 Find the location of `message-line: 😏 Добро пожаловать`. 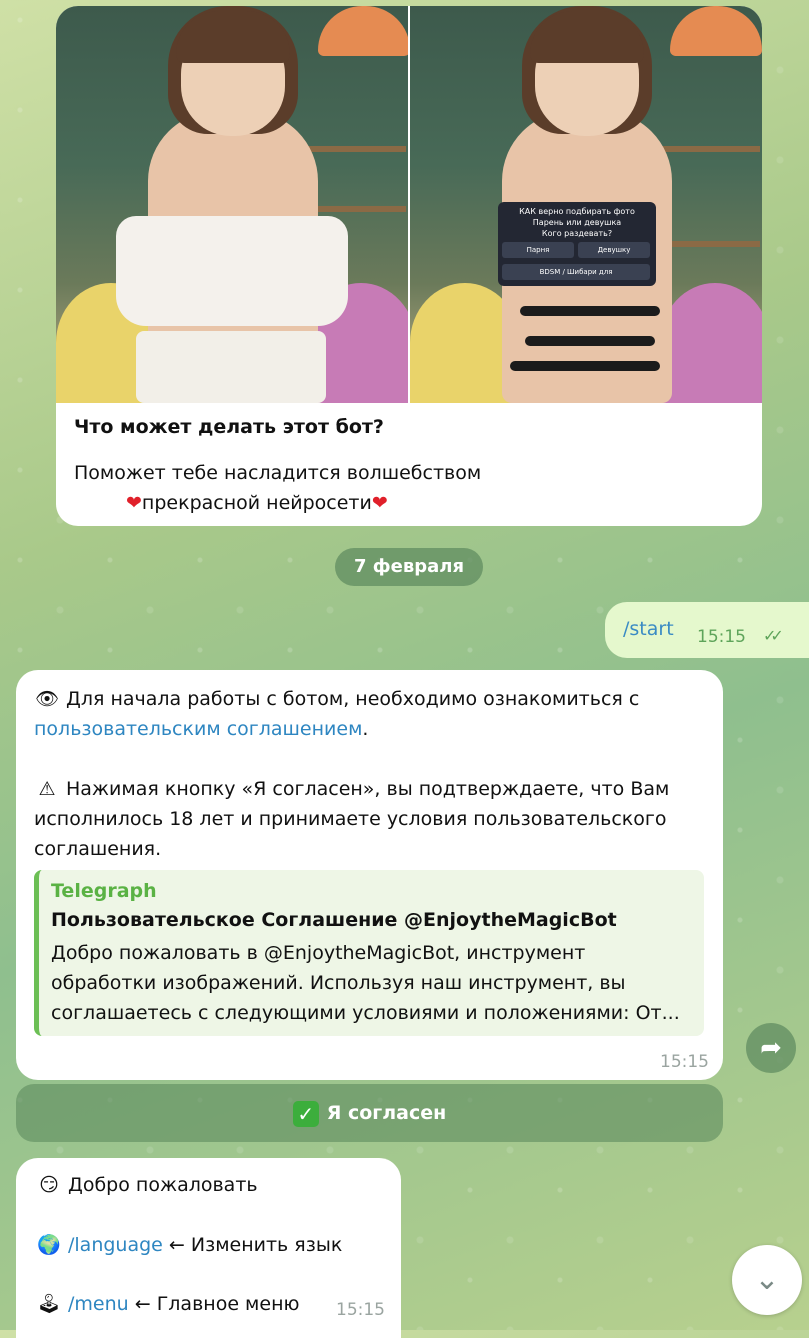

message-line: 😏 Добро пожаловать is located at coordinates (147, 1185).